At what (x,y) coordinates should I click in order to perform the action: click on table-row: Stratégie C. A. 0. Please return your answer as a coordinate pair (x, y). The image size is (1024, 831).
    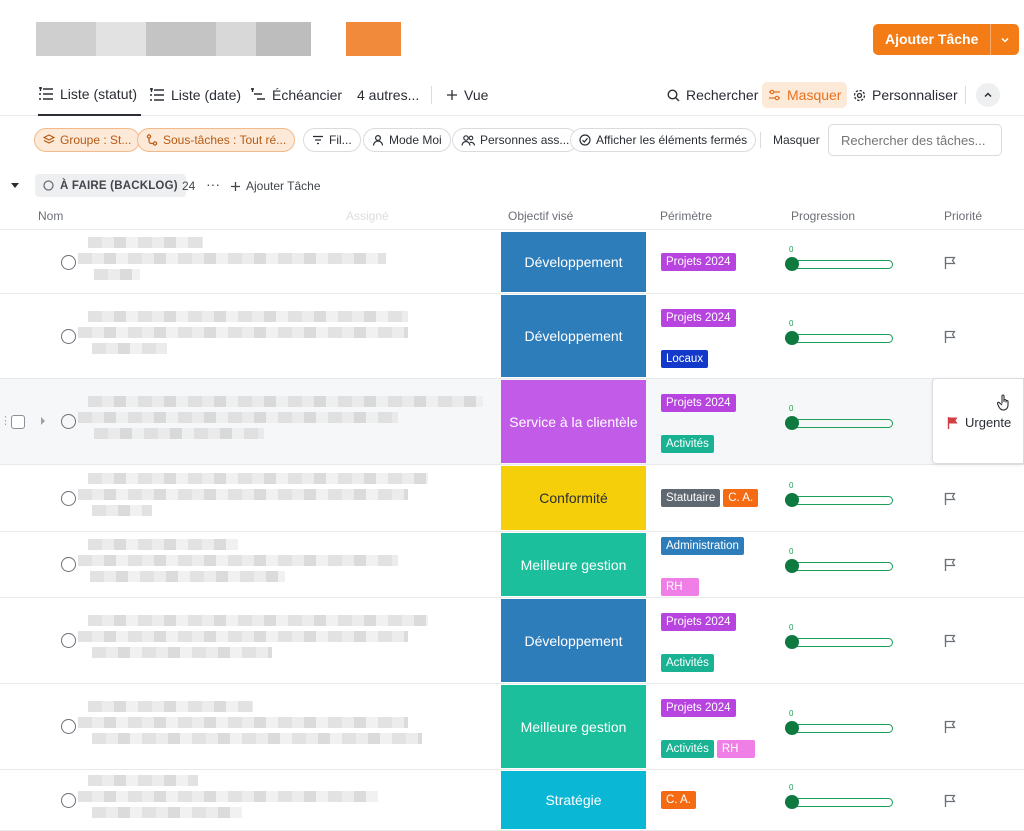
    Looking at the image, I should click on (512, 800).